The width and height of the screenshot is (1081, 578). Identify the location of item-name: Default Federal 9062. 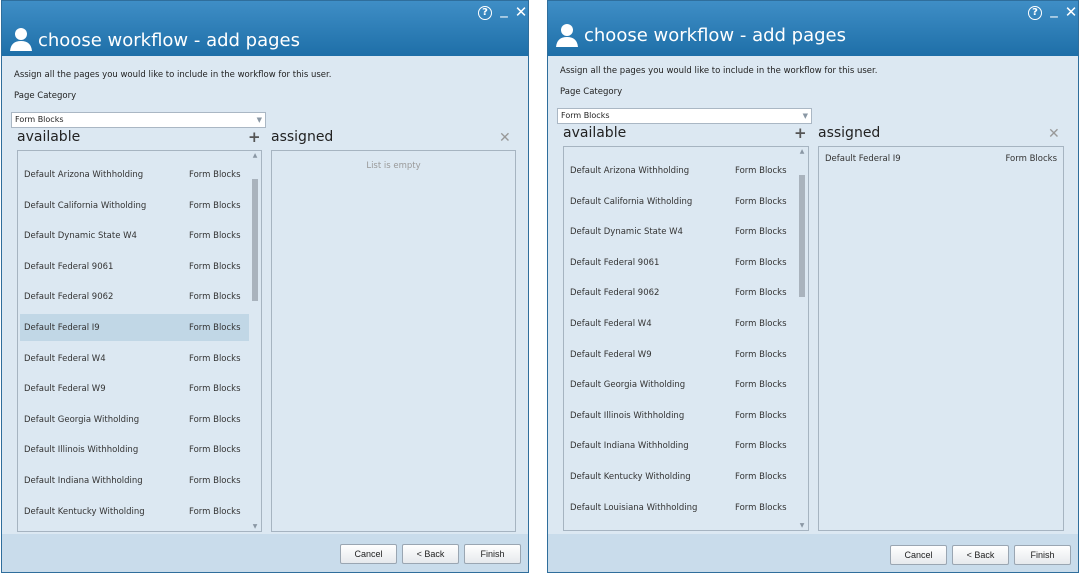
(69, 297).